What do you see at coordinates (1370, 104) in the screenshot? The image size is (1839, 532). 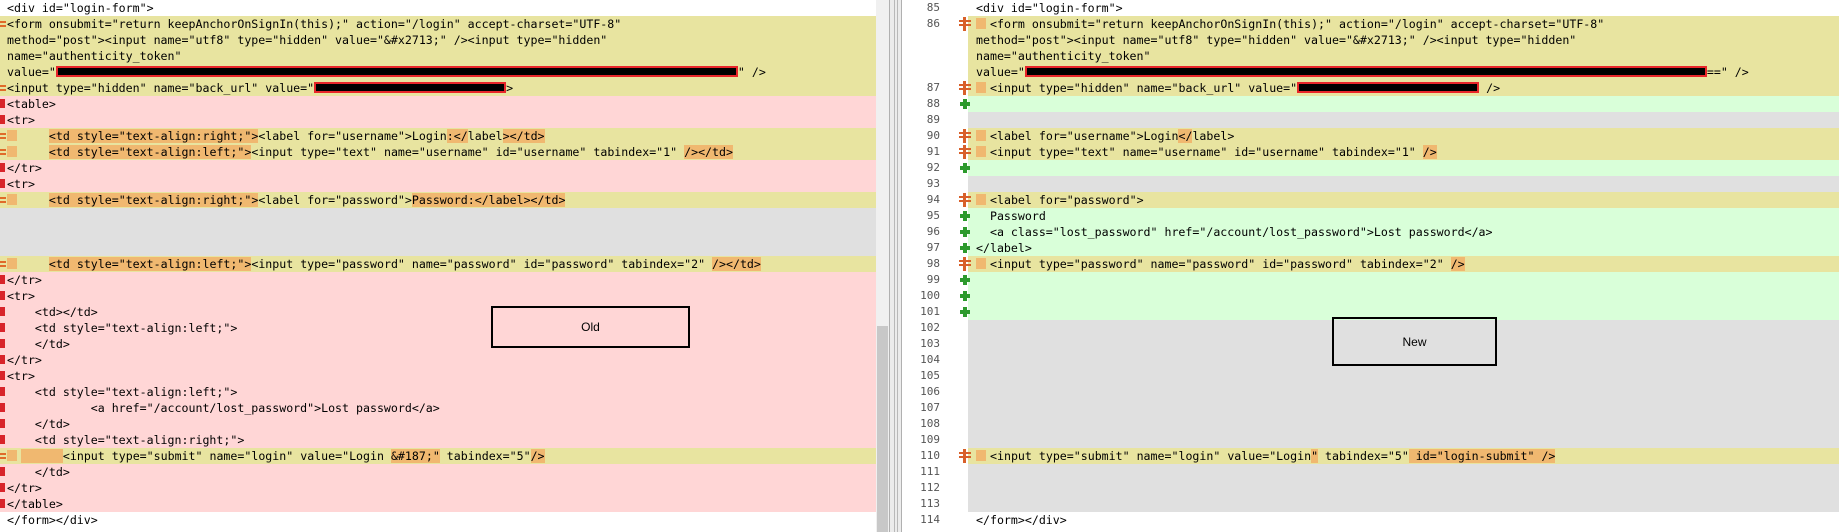 I see `diff-line: 88` at bounding box center [1370, 104].